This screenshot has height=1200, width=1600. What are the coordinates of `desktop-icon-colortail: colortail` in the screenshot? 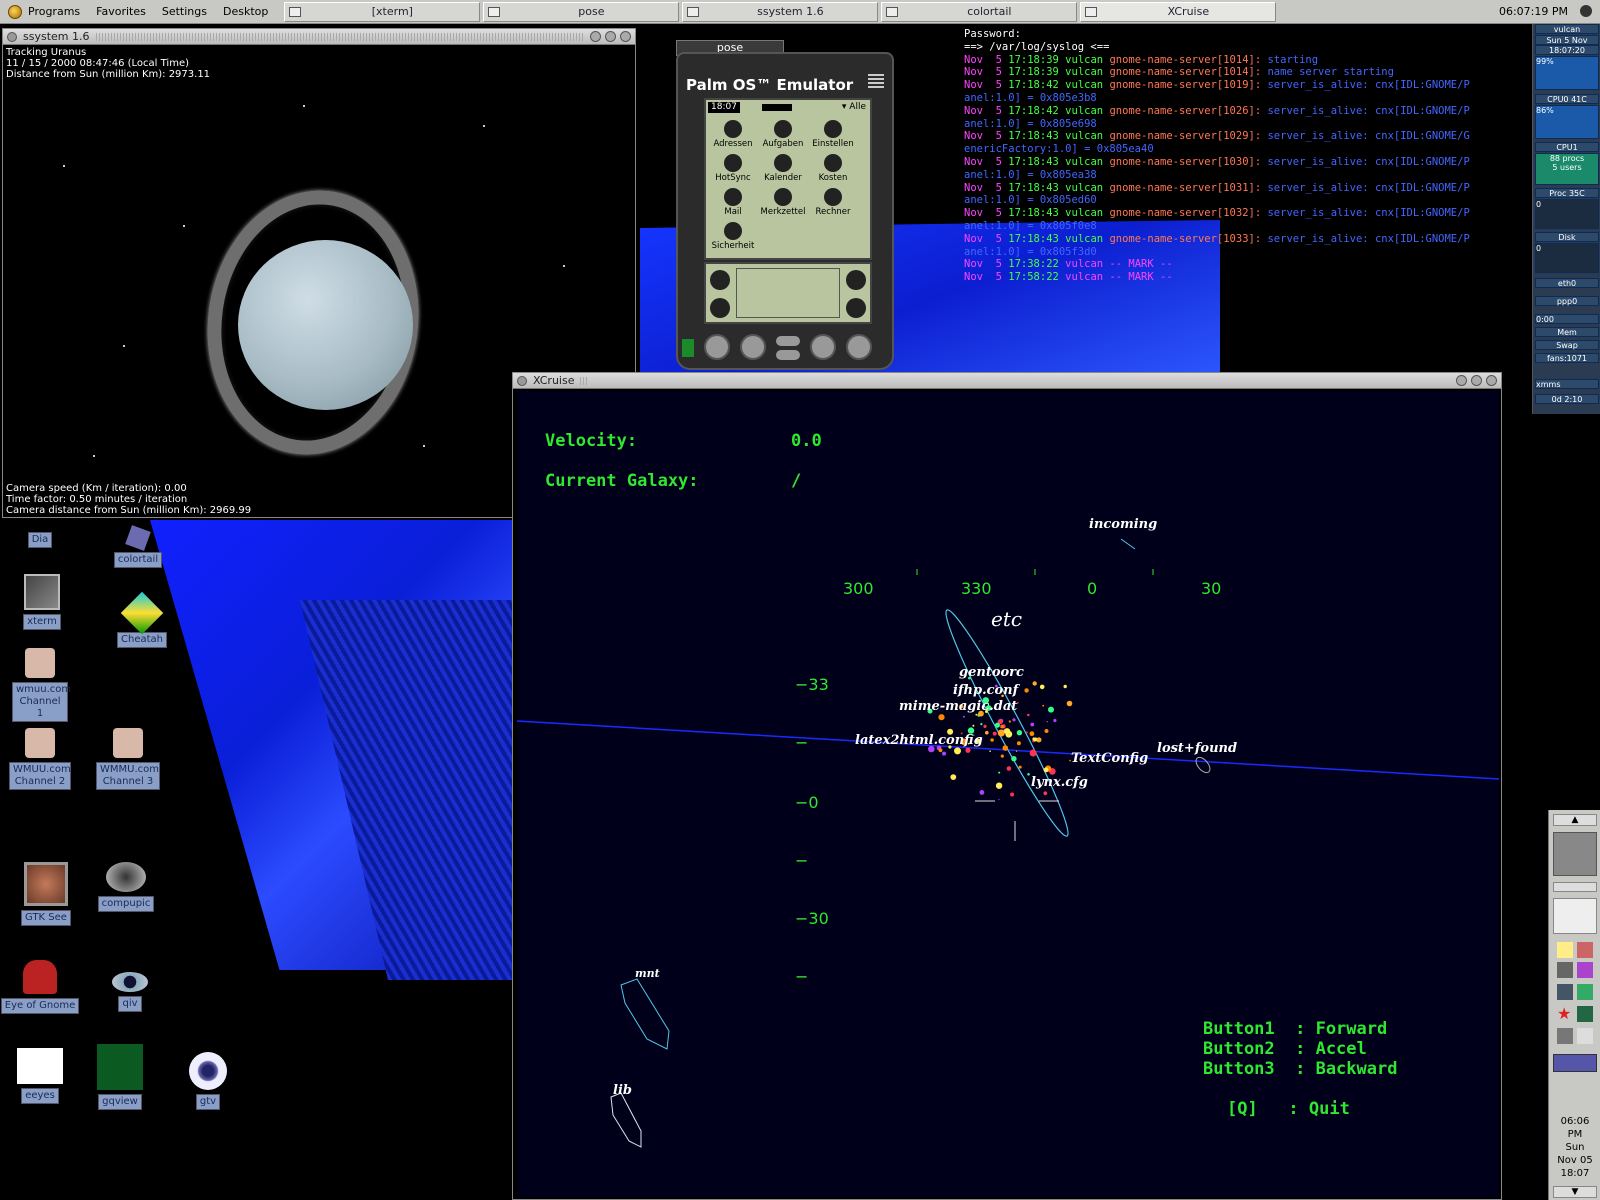 It's located at (138, 546).